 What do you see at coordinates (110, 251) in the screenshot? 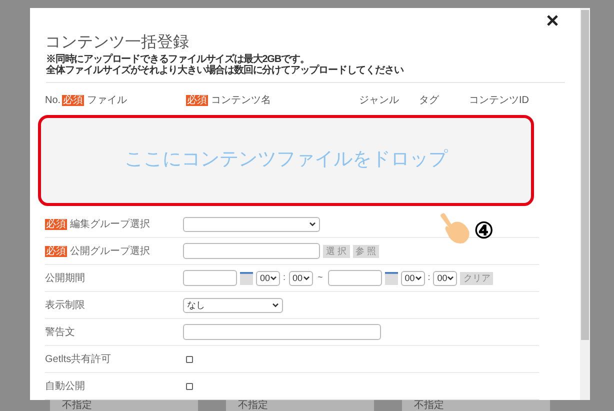
I see `field-label: 公開グループ選択` at bounding box center [110, 251].